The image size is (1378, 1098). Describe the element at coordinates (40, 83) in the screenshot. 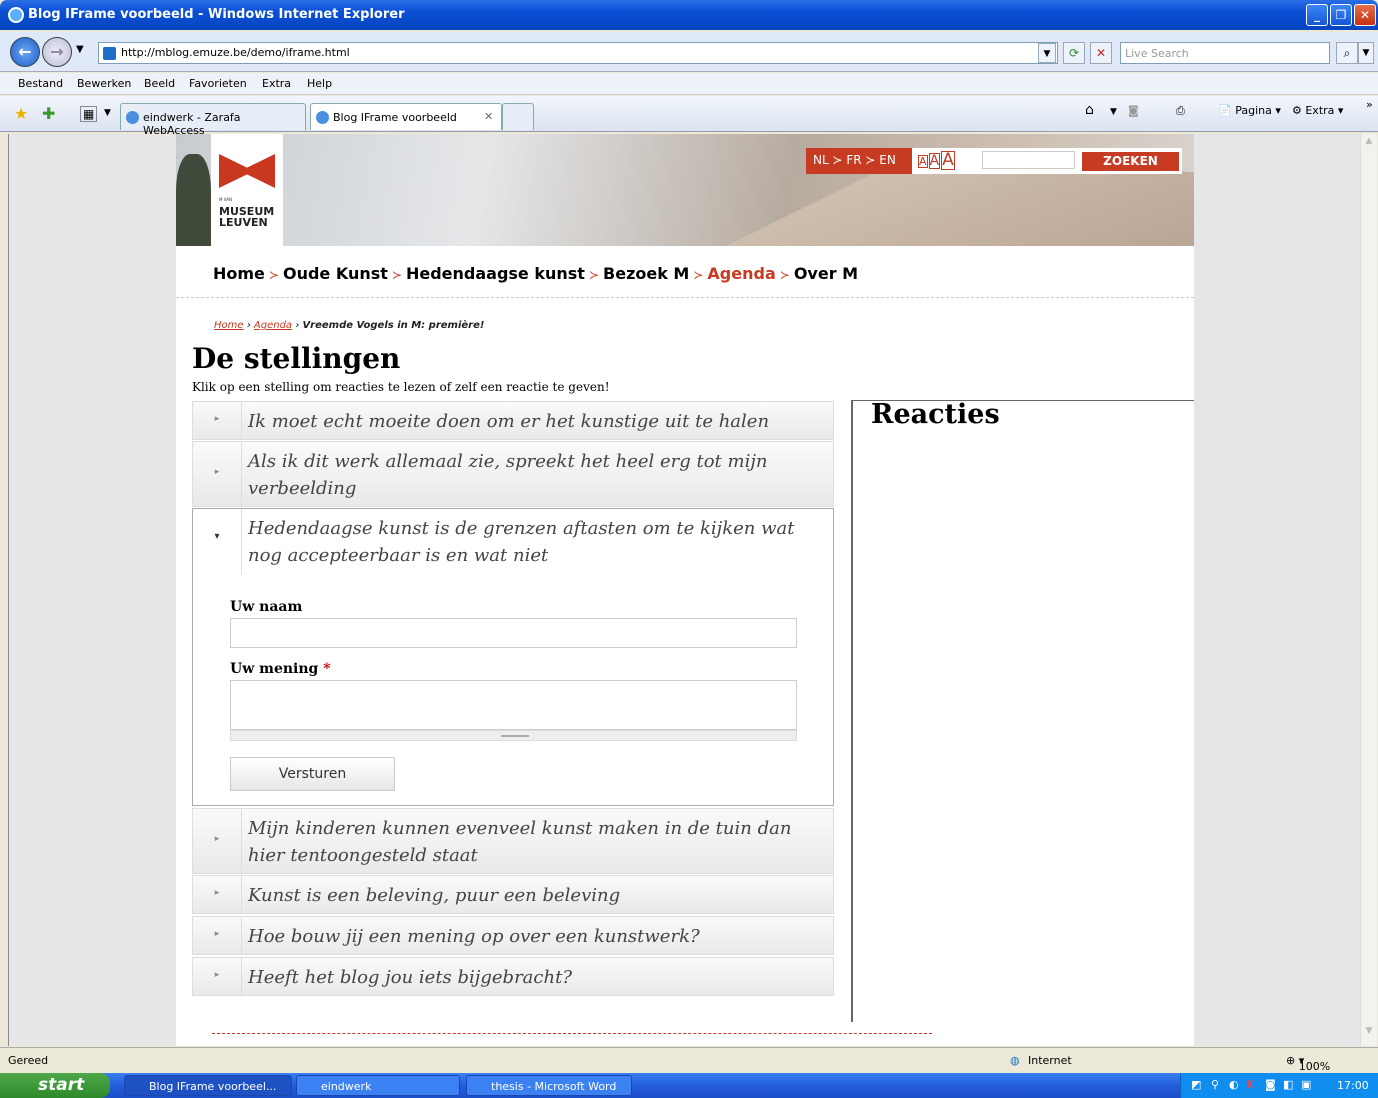

I see `menu-bestand: Bestand` at that location.